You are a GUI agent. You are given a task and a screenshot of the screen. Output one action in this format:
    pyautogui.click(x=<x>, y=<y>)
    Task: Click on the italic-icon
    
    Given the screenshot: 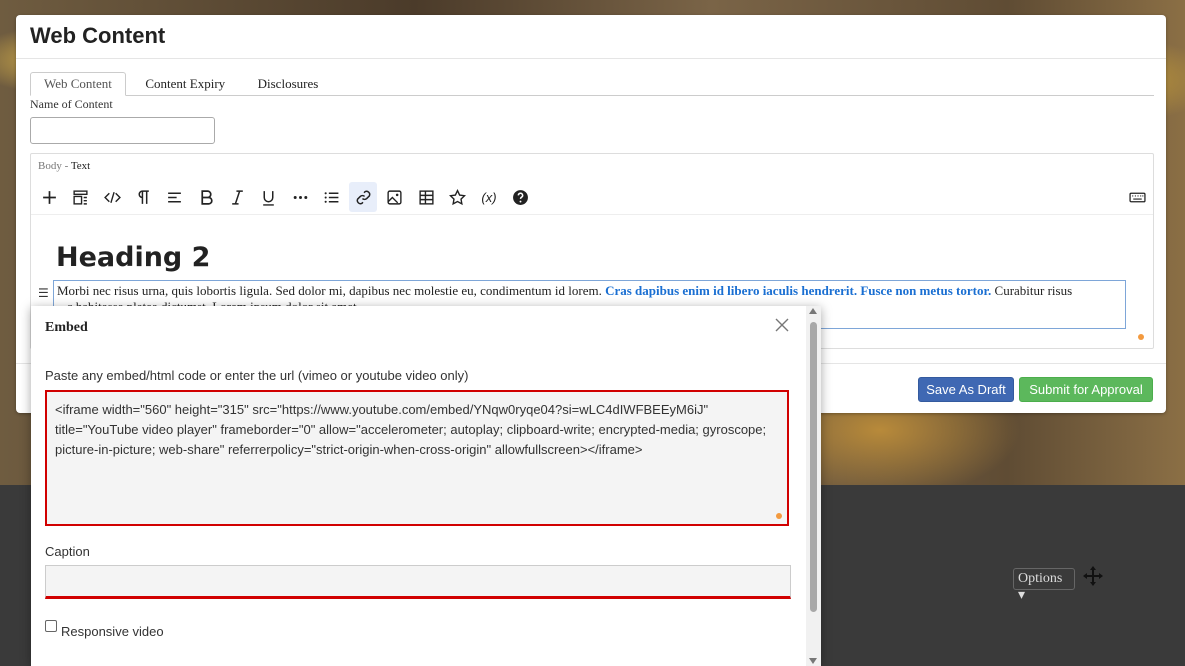 What is the action you would take?
    pyautogui.click(x=237, y=197)
    